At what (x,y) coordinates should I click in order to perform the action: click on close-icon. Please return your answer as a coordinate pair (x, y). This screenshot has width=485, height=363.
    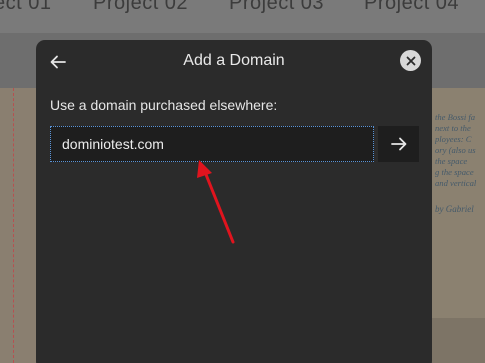
    Looking at the image, I should click on (410, 60).